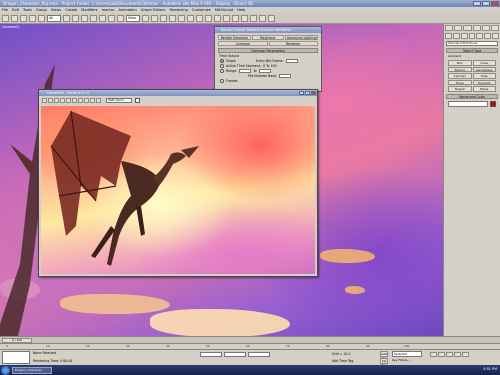 This screenshot has width=500, height=375. What do you see at coordinates (271, 18) in the screenshot?
I see `quick-render-icon` at bounding box center [271, 18].